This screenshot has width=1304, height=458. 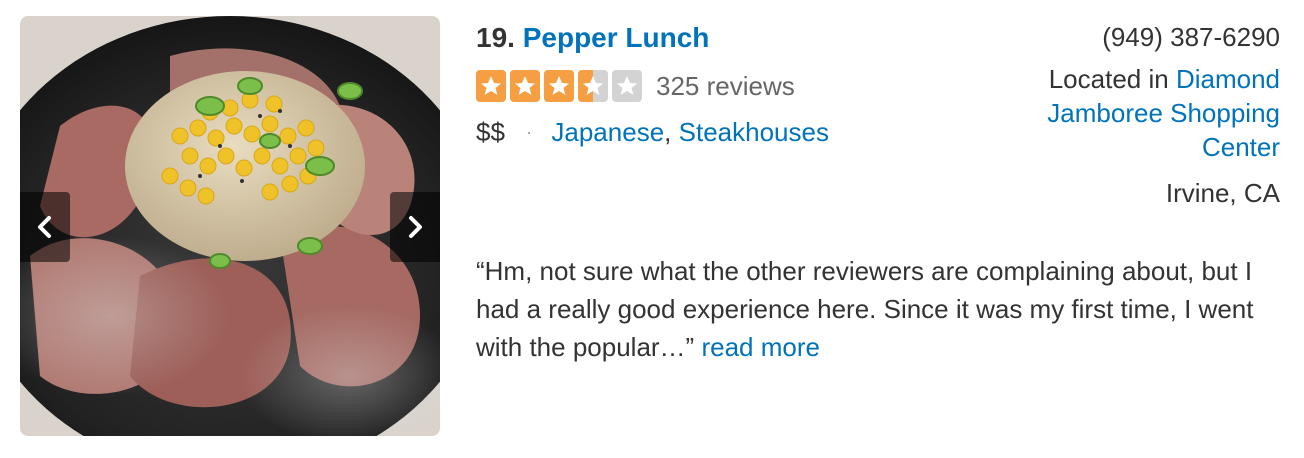 I want to click on photo-prev-button, so click(x=45, y=227).